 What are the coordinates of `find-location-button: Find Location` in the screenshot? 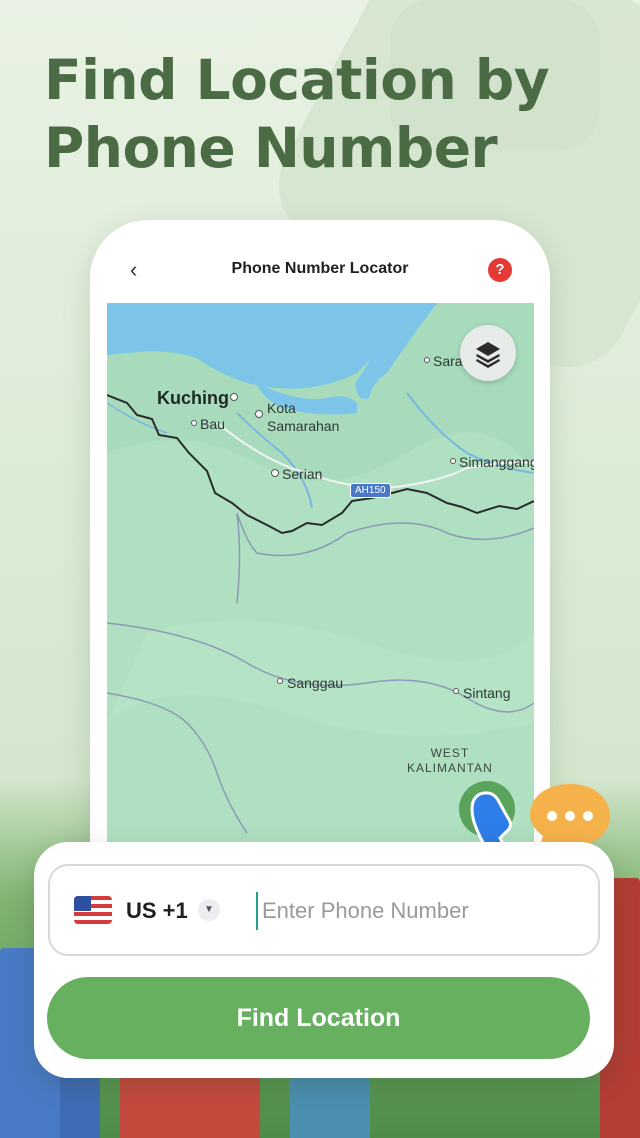 It's located at (318, 1018).